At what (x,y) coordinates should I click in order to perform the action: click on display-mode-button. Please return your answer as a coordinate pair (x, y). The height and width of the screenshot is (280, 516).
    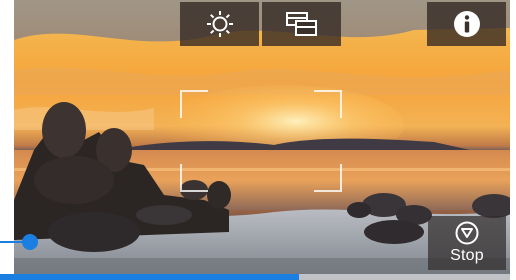
    Looking at the image, I should click on (301, 24).